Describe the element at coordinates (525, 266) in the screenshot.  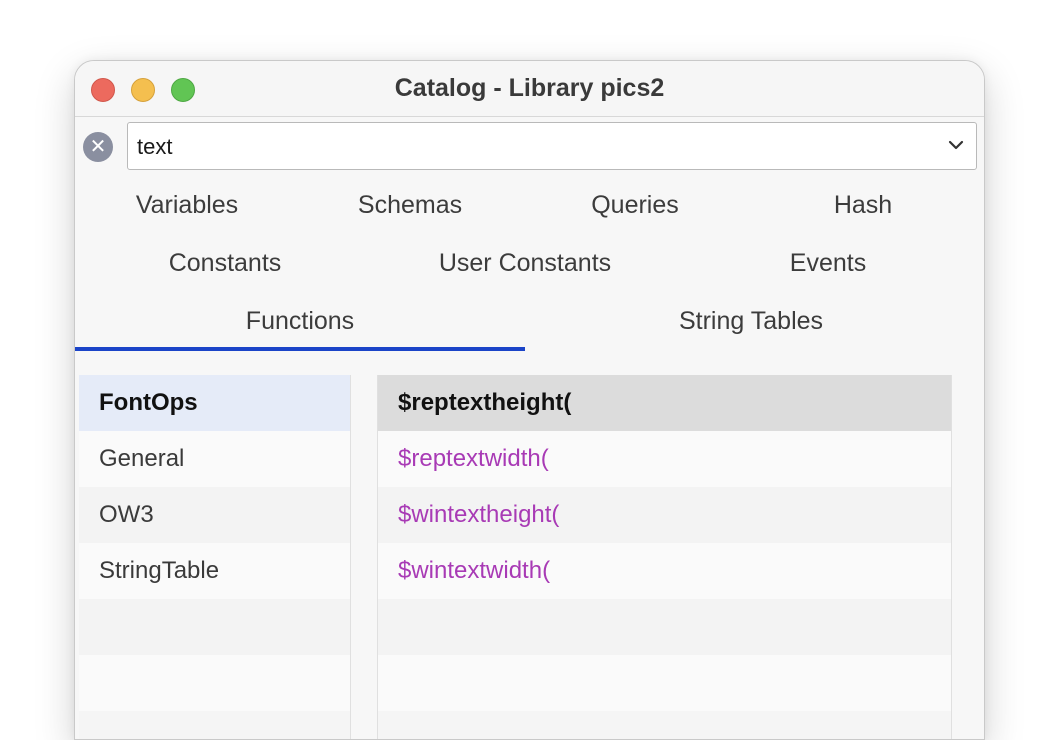
I see `tab-user-constants: User Constants` at that location.